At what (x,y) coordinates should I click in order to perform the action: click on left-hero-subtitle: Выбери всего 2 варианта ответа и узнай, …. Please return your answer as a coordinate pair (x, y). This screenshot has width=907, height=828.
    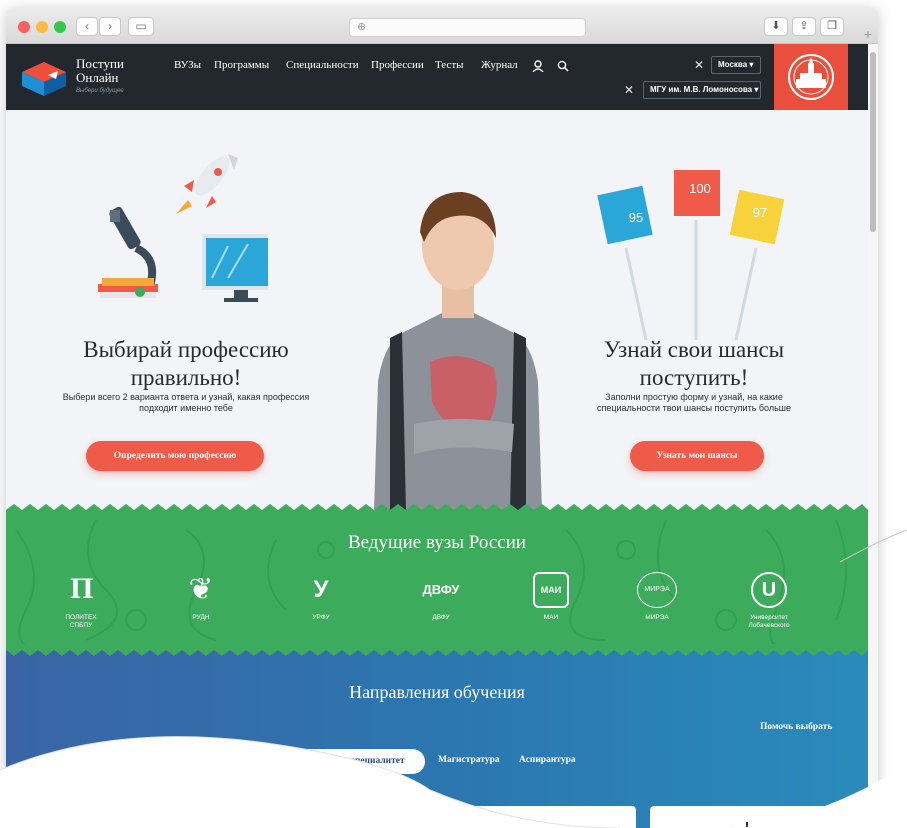
    Looking at the image, I should click on (186, 403).